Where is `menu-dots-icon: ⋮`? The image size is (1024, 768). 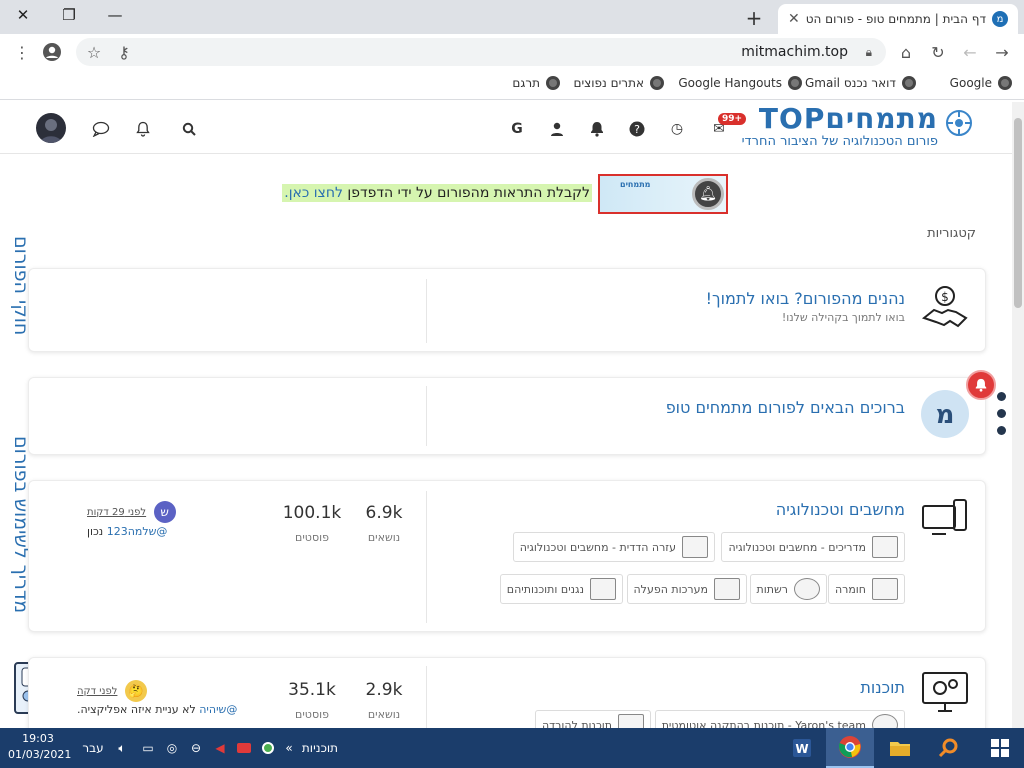 menu-dots-icon: ⋮ is located at coordinates (22, 52).